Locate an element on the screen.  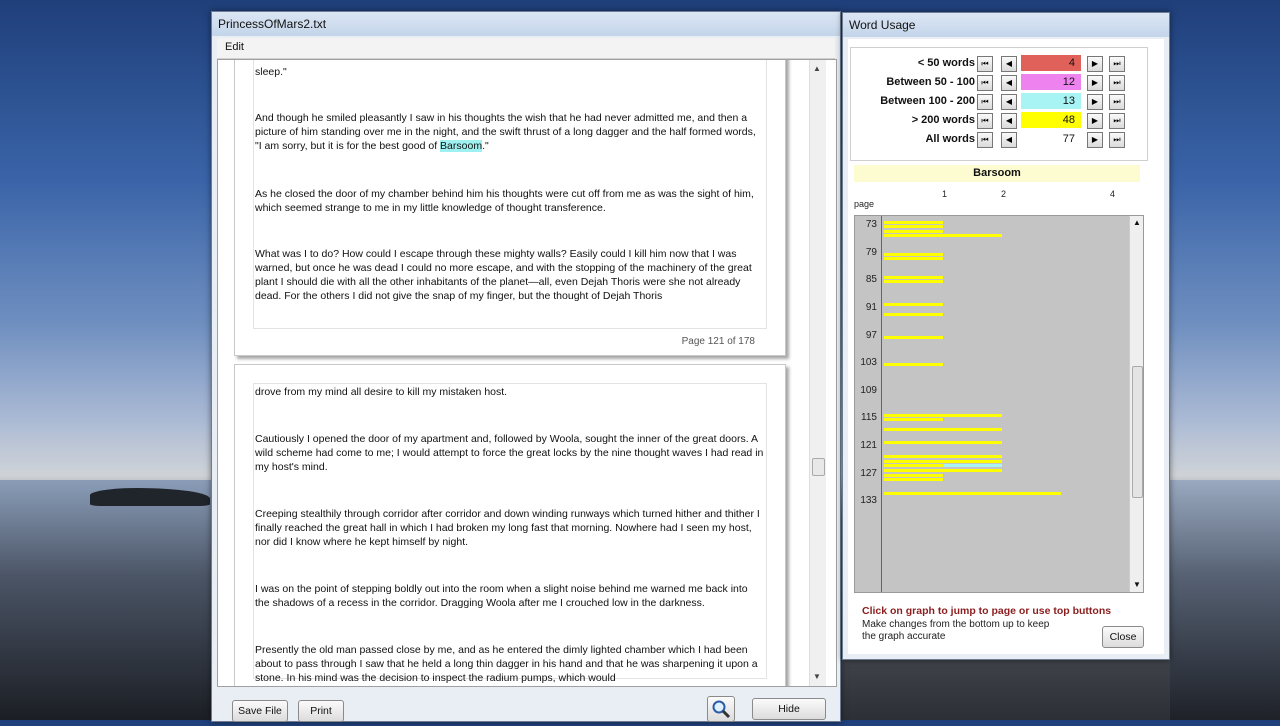
desktop-rocks is located at coordinates (150, 497).